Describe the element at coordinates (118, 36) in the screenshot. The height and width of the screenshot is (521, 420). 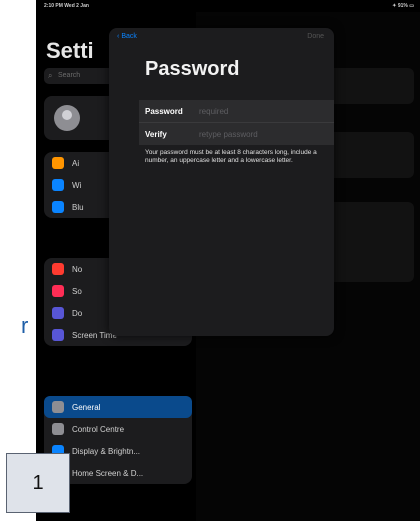
I see `chevron-left-icon: ‹` at that location.